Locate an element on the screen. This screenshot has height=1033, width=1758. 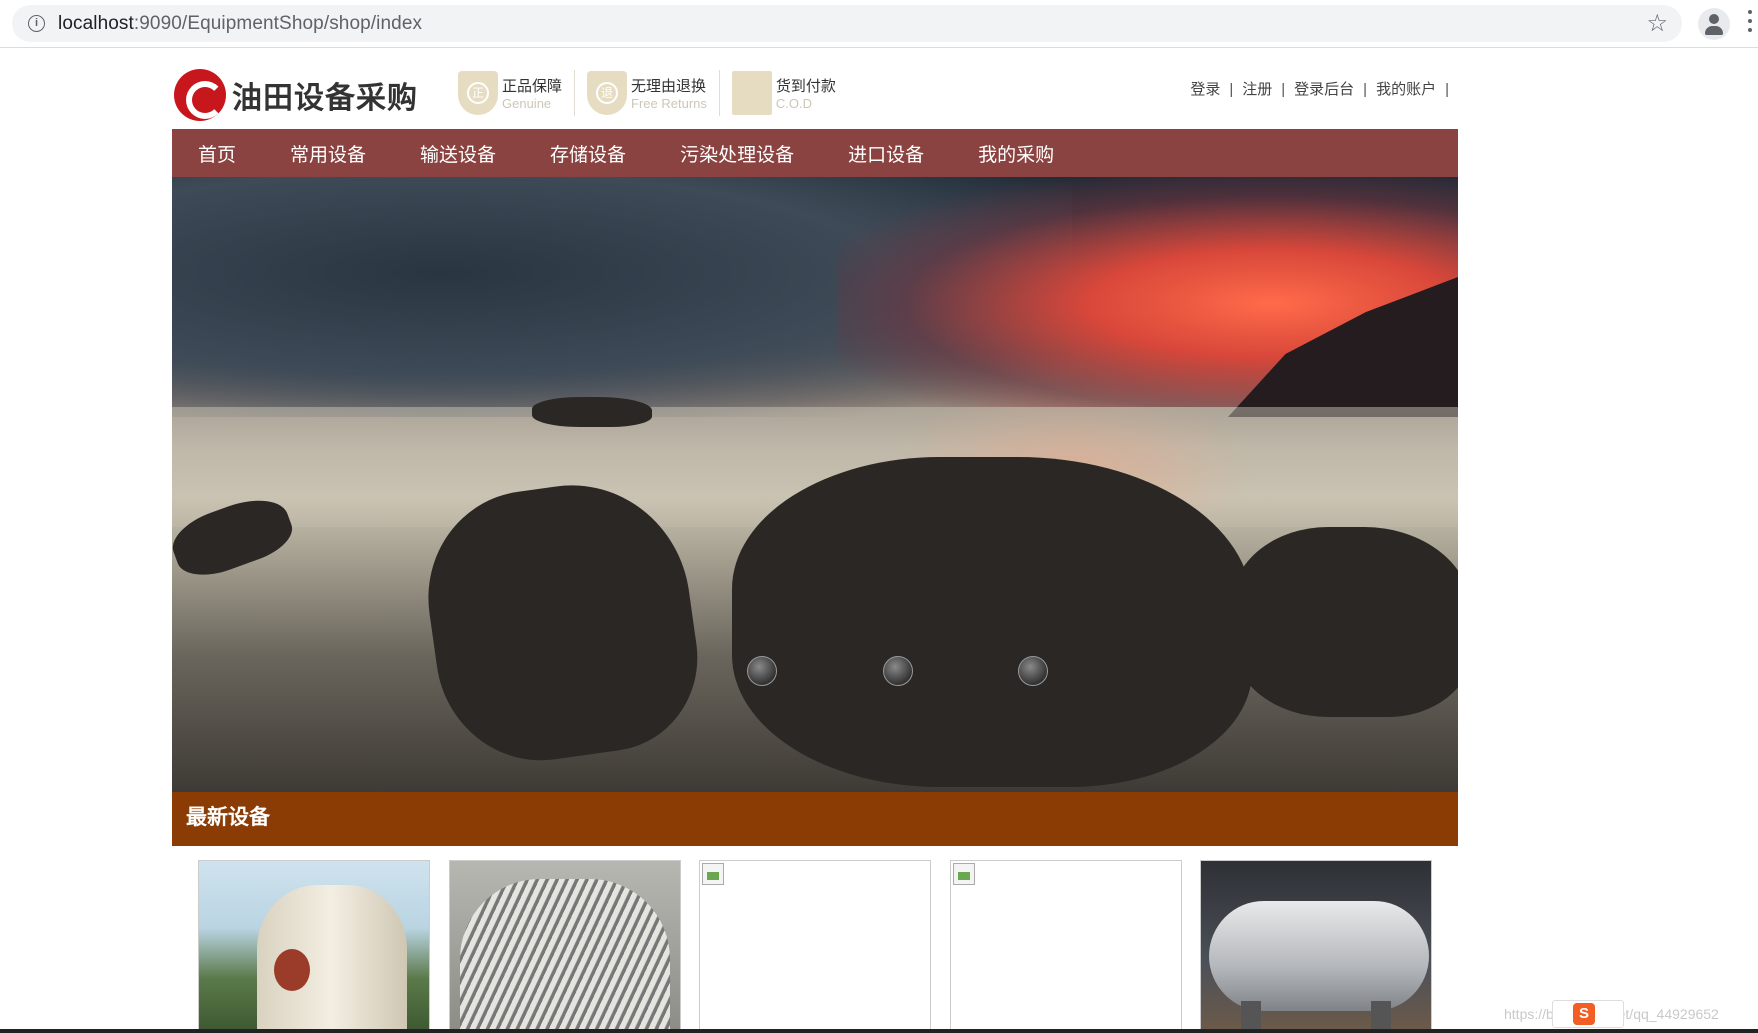
sogou-ime-icon: S is located at coordinates (1584, 1014).